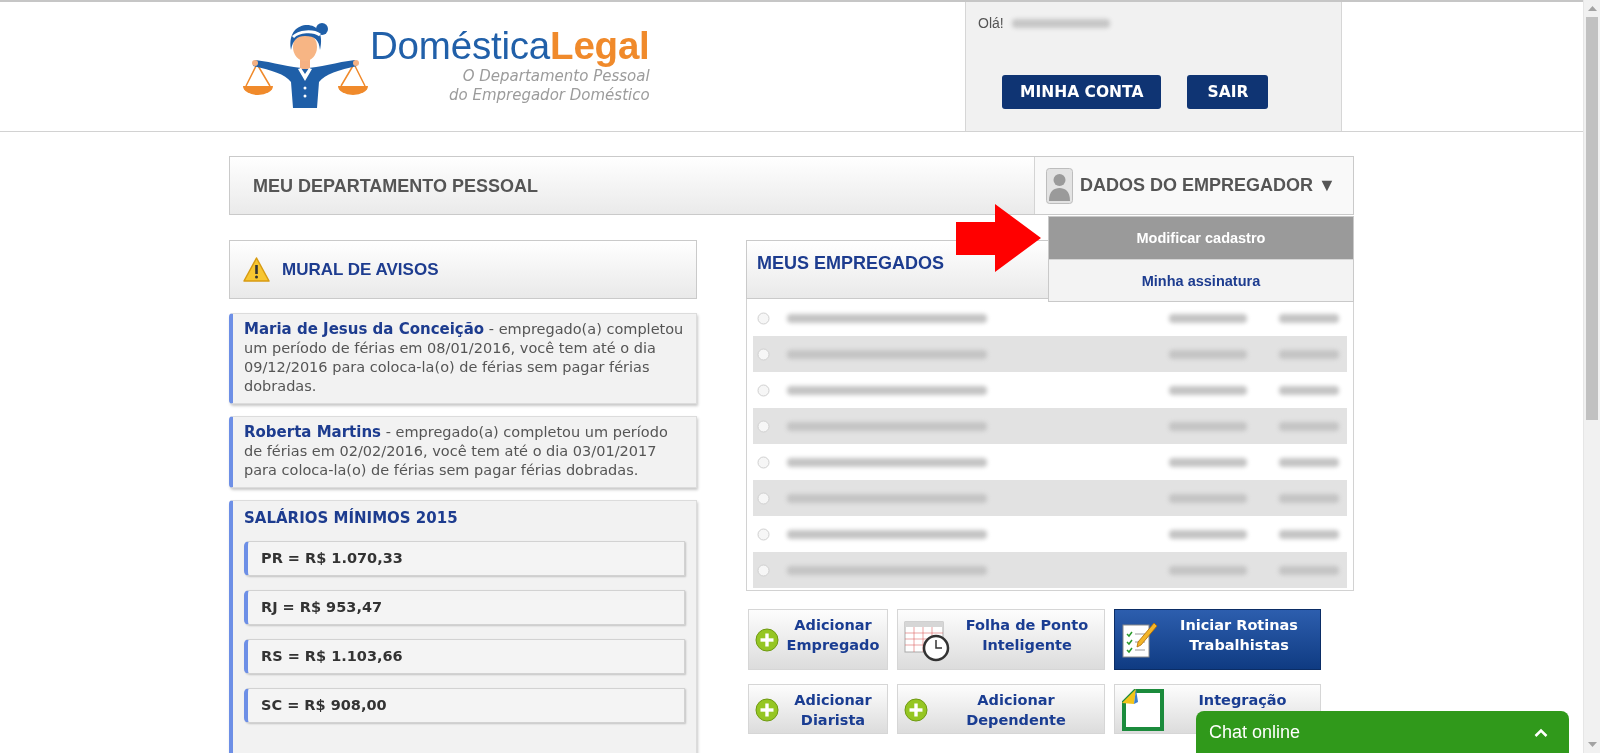  Describe the element at coordinates (1217, 639) in the screenshot. I see `routines-button: Iniciar Rotinas Trabalhistas` at that location.